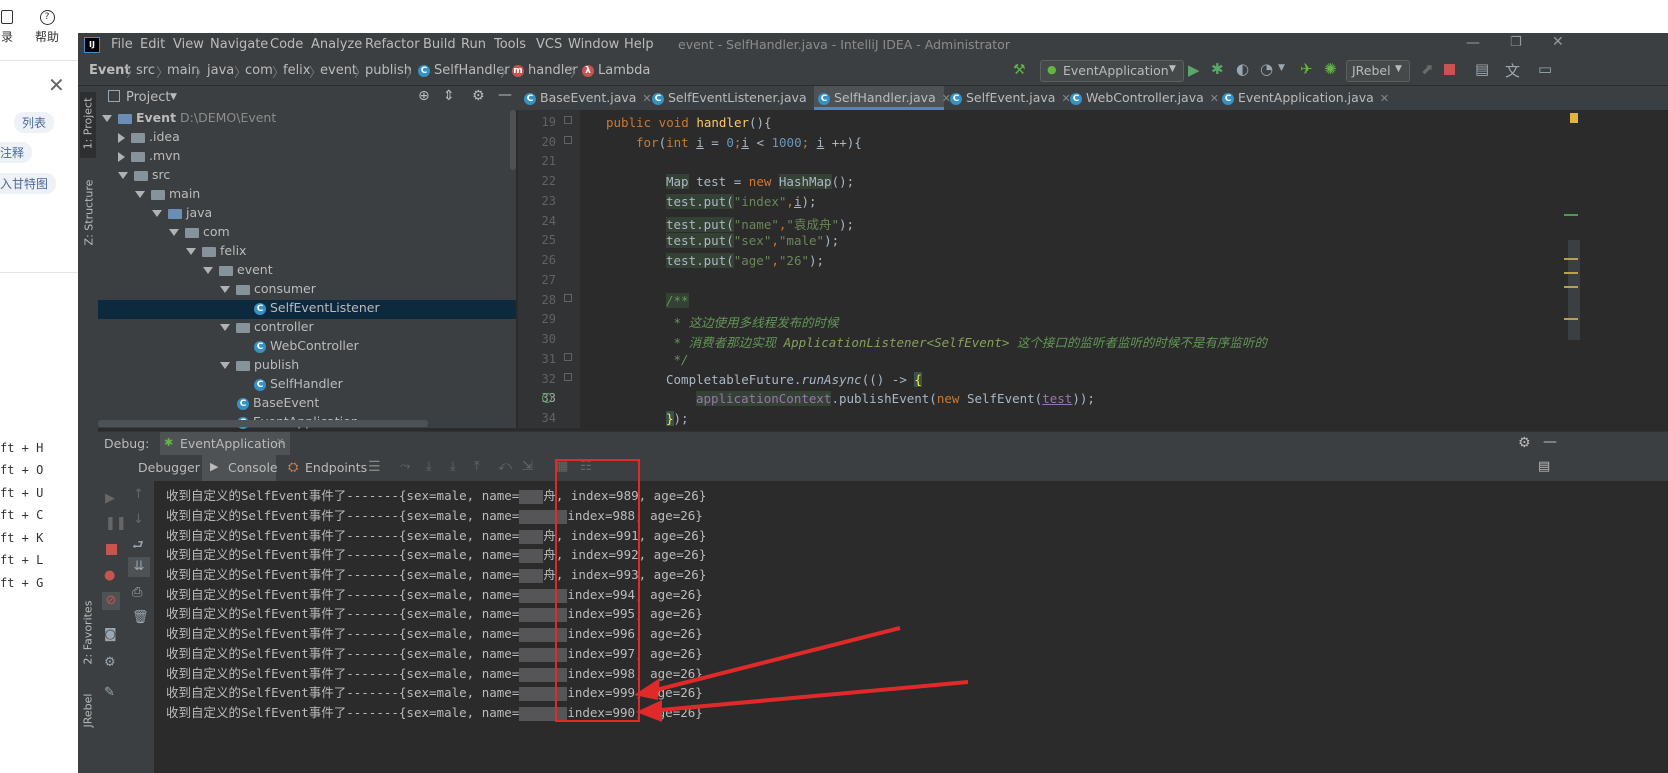  I want to click on tree-item-controller: controller, so click(267, 328).